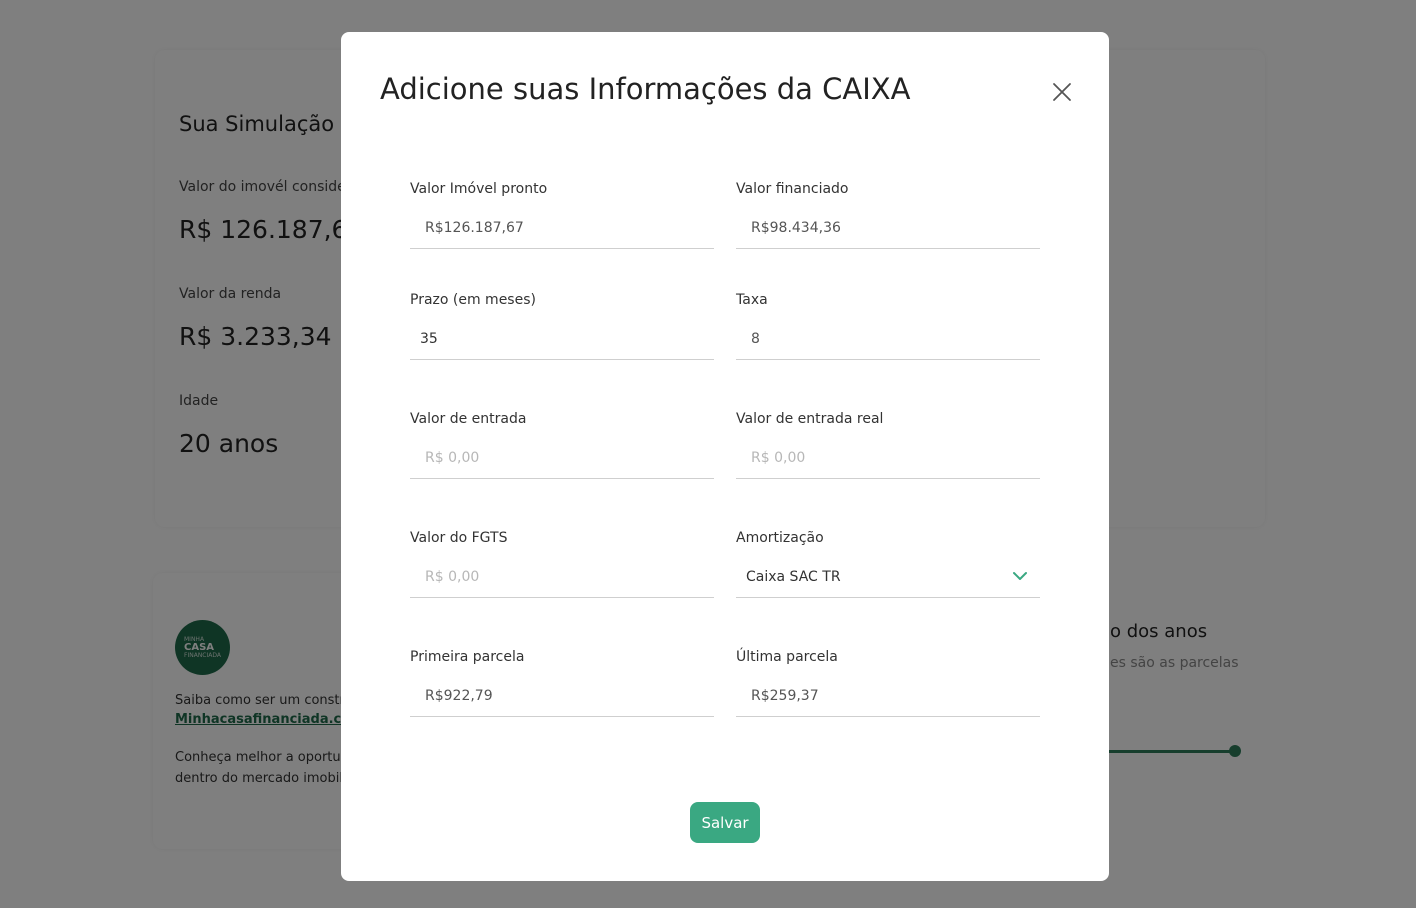 The width and height of the screenshot is (1416, 908). What do you see at coordinates (645, 89) in the screenshot?
I see `modal-title: Adicione suas Informações da CAIXA` at bounding box center [645, 89].